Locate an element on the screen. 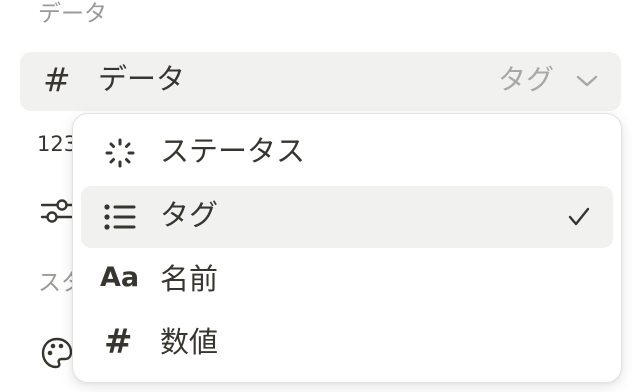 The height and width of the screenshot is (392, 638). dropdown-option-name: Aa 名前 is located at coordinates (347, 281).